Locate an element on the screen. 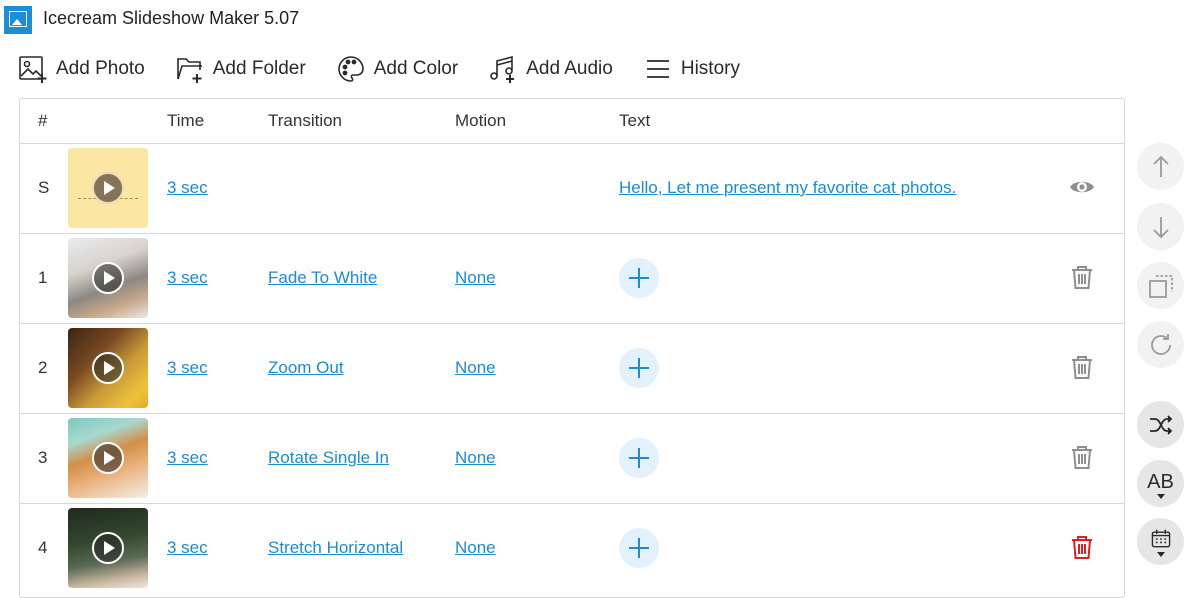 The height and width of the screenshot is (598, 1199). table-row: 1 3 sec Fade To White None is located at coordinates (572, 278).